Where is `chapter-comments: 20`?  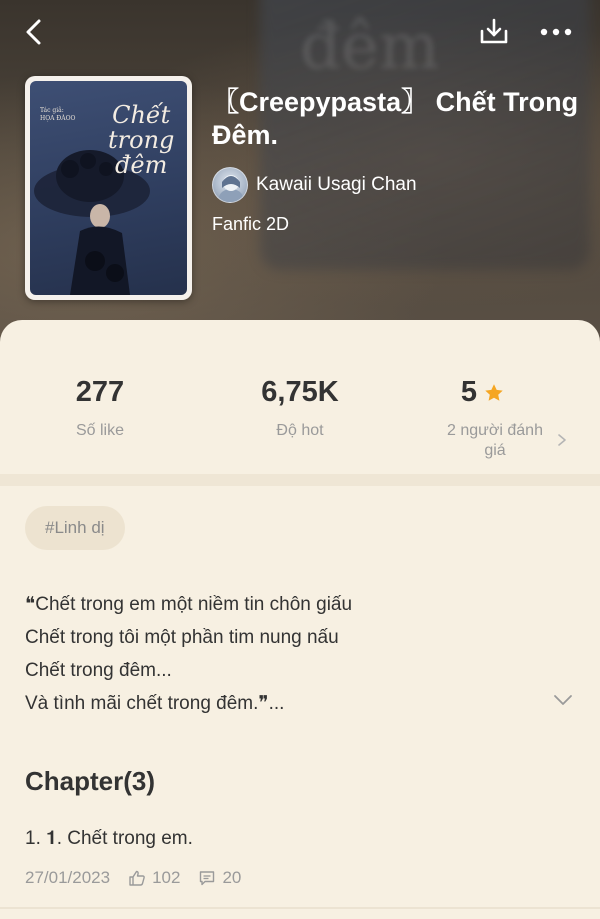 chapter-comments: 20 is located at coordinates (219, 878).